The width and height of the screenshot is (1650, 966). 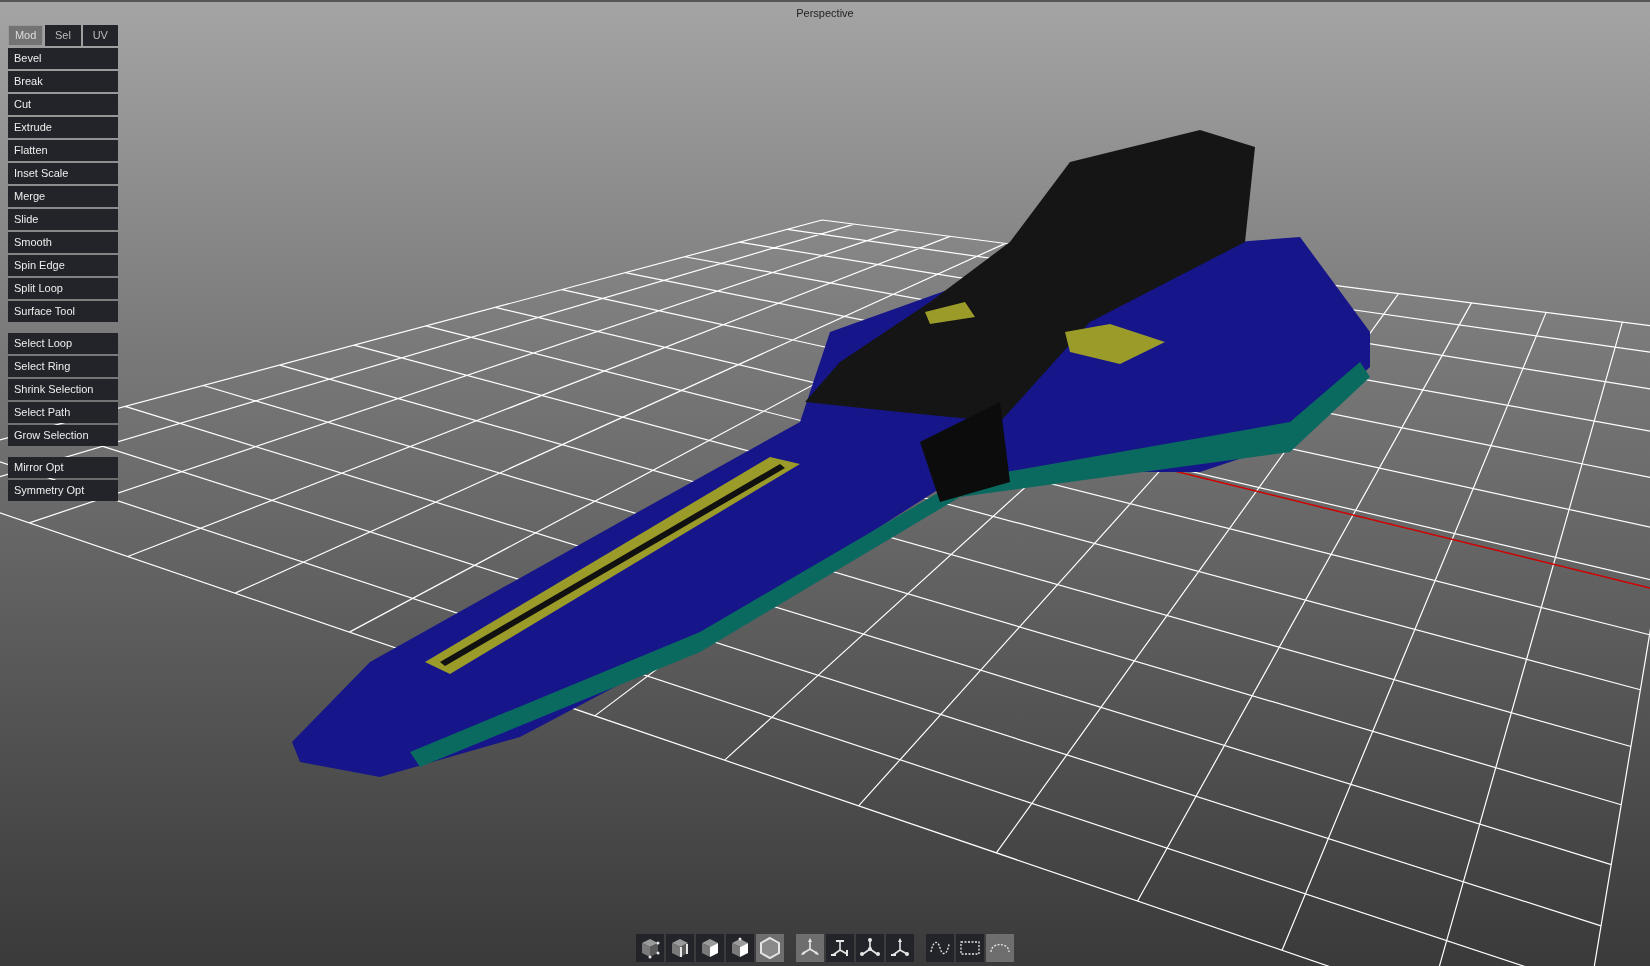 What do you see at coordinates (63, 104) in the screenshot?
I see `tool-button: Cut` at bounding box center [63, 104].